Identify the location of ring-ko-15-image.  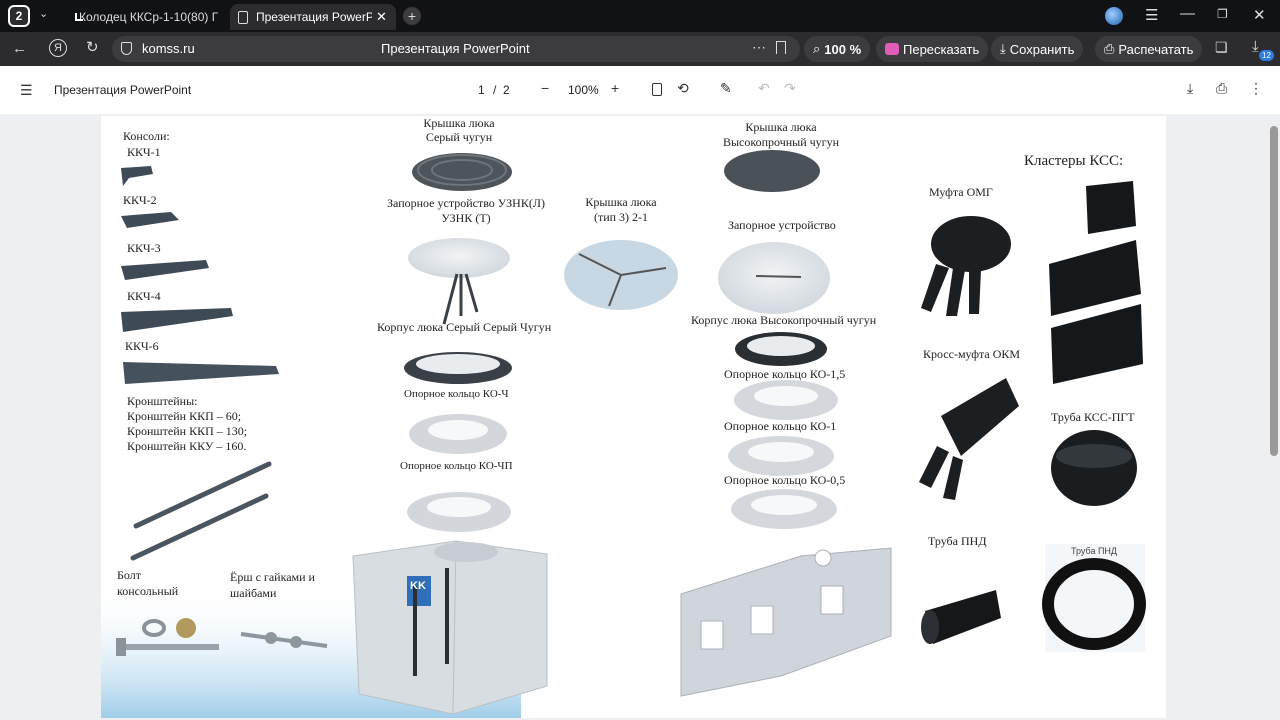
(786, 400).